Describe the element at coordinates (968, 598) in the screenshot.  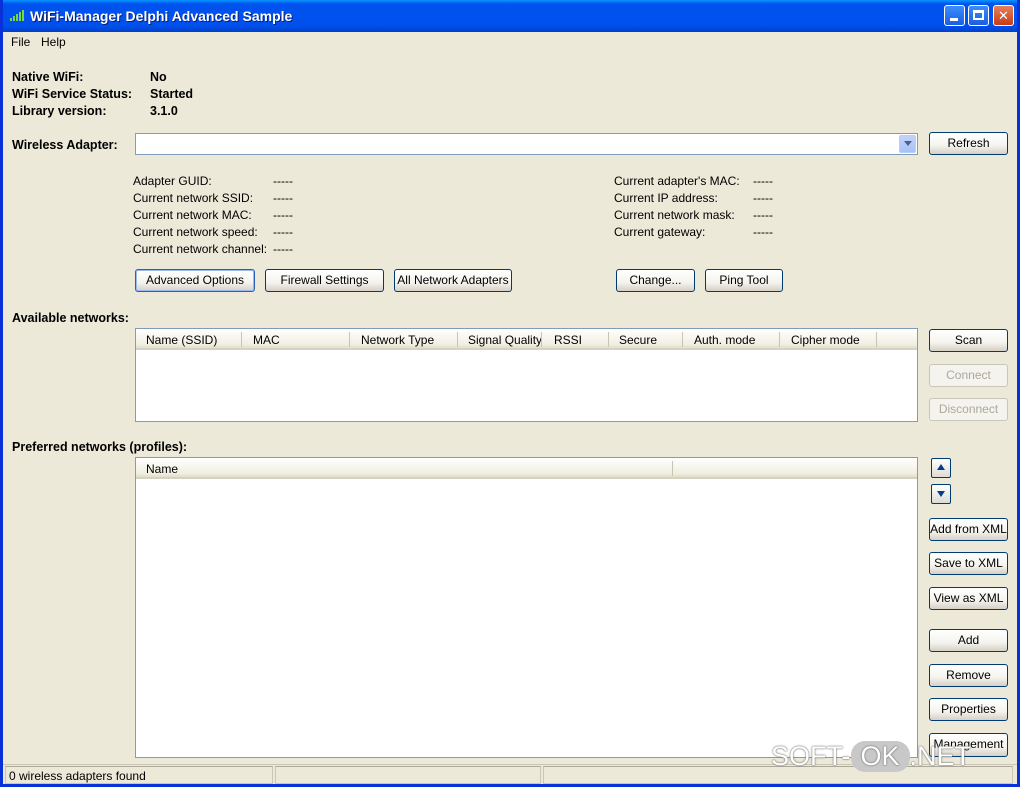
I see `view-as-xml-button: View as XML` at that location.